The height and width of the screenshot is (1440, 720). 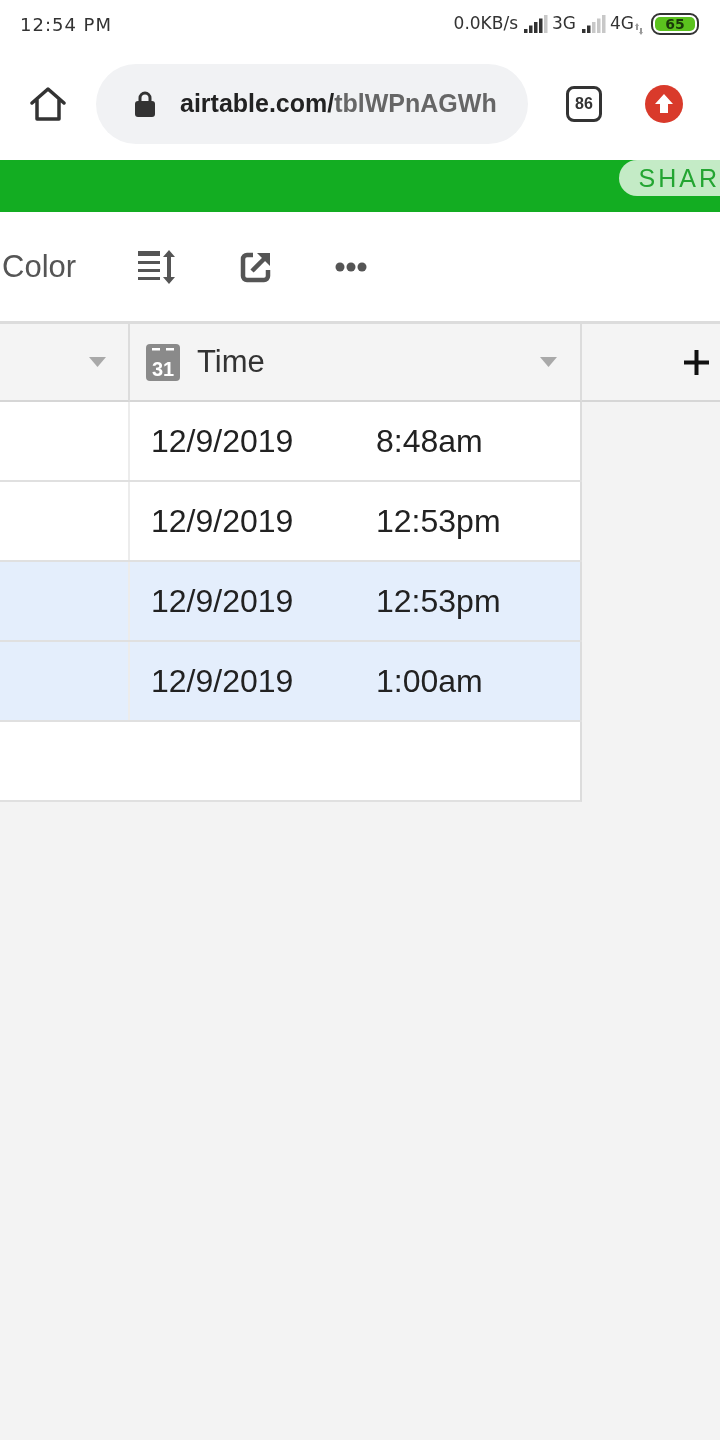 I want to click on table-row: 12/9/2019 1:00am, so click(x=291, y=682).